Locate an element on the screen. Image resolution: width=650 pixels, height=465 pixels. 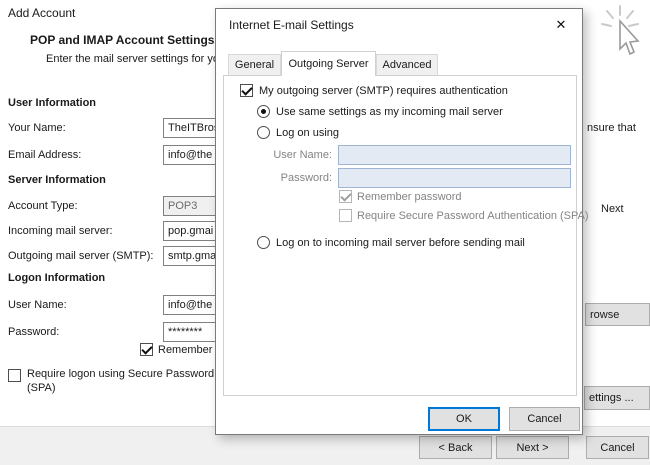
dialog-user-name-label: User Name: is located at coordinates (302, 155).